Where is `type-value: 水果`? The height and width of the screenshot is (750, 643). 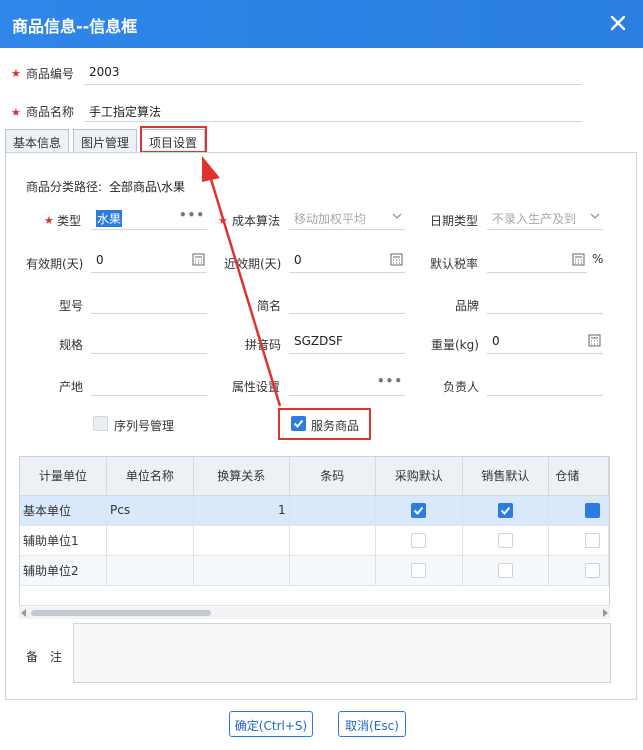
type-value: 水果 is located at coordinates (109, 218).